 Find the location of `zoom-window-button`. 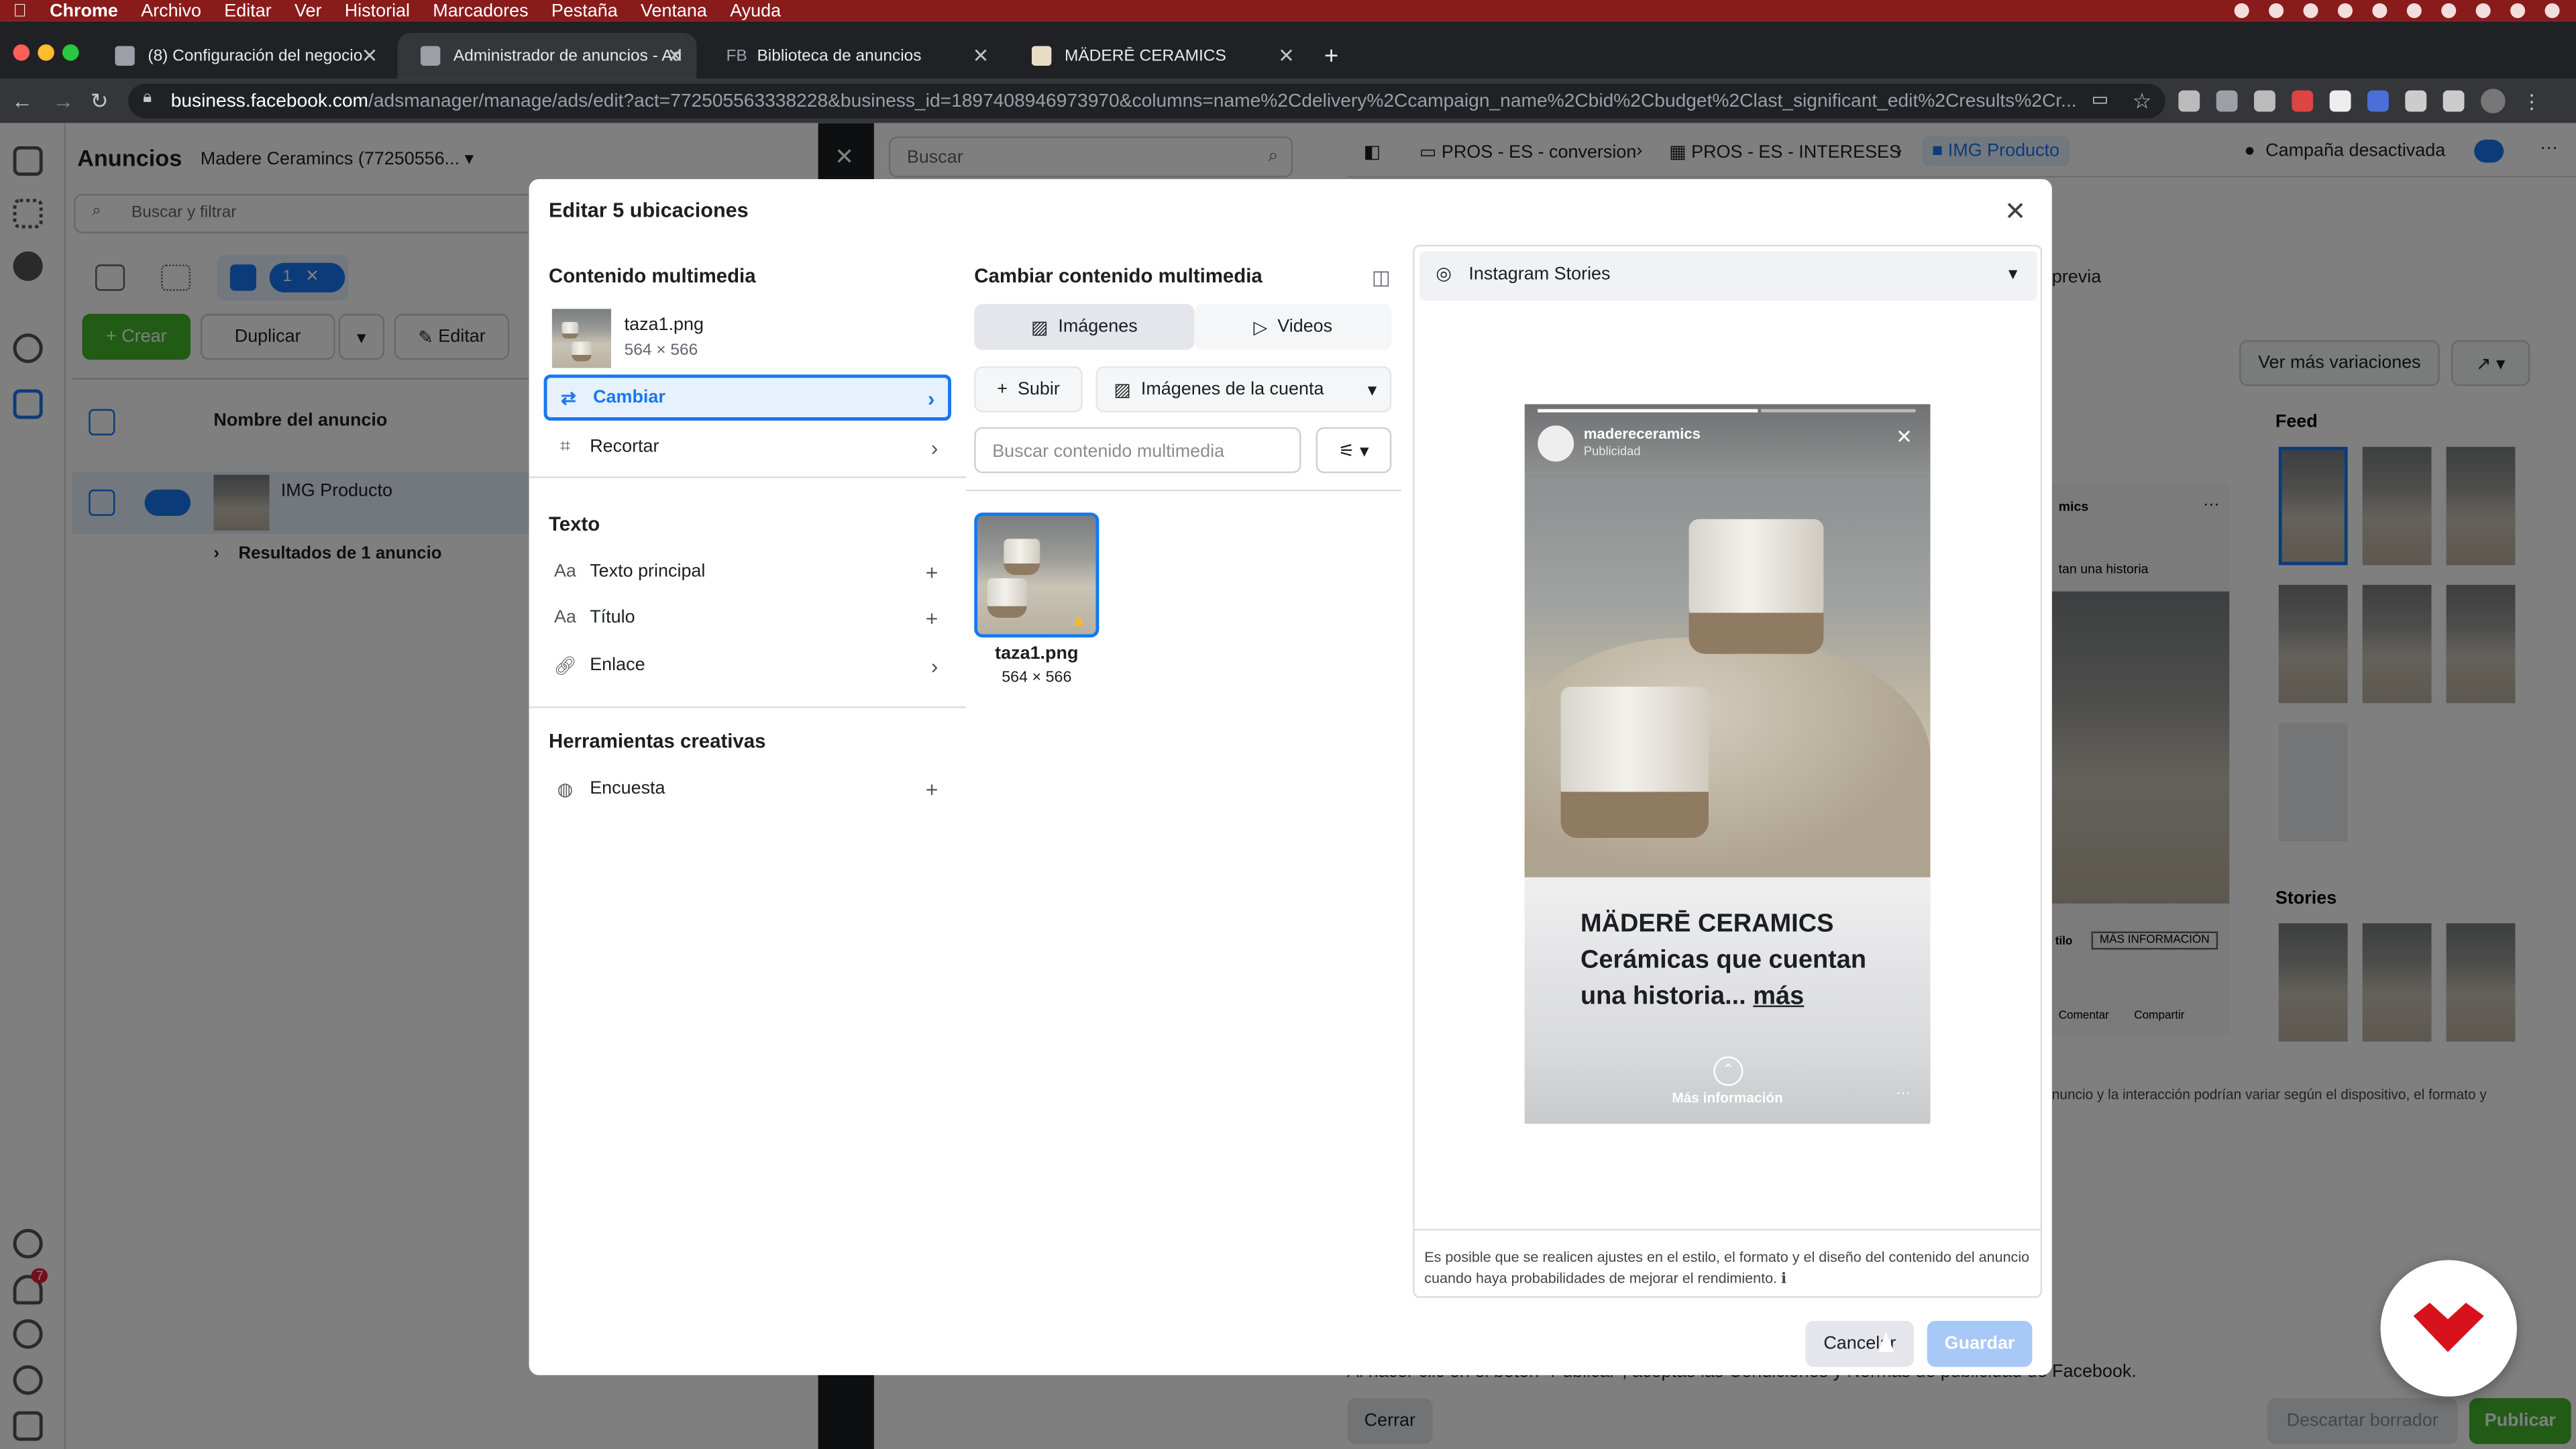

zoom-window-button is located at coordinates (70, 52).